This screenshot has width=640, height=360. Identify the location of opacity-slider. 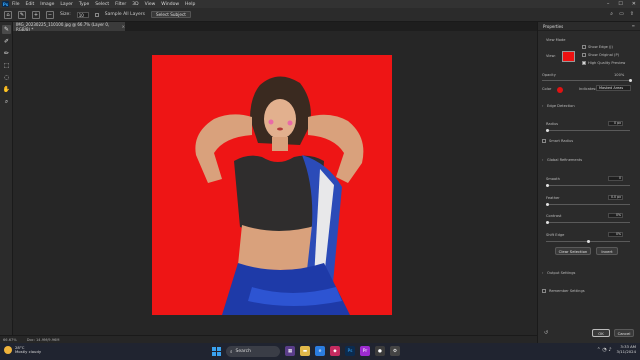
(587, 80).